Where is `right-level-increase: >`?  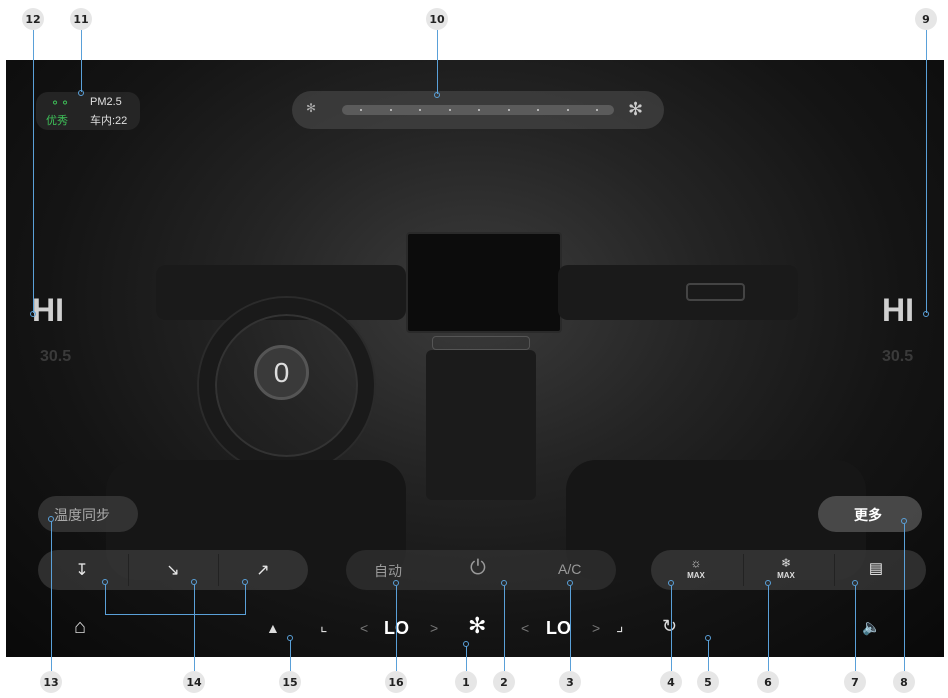
right-level-increase: > is located at coordinates (596, 628).